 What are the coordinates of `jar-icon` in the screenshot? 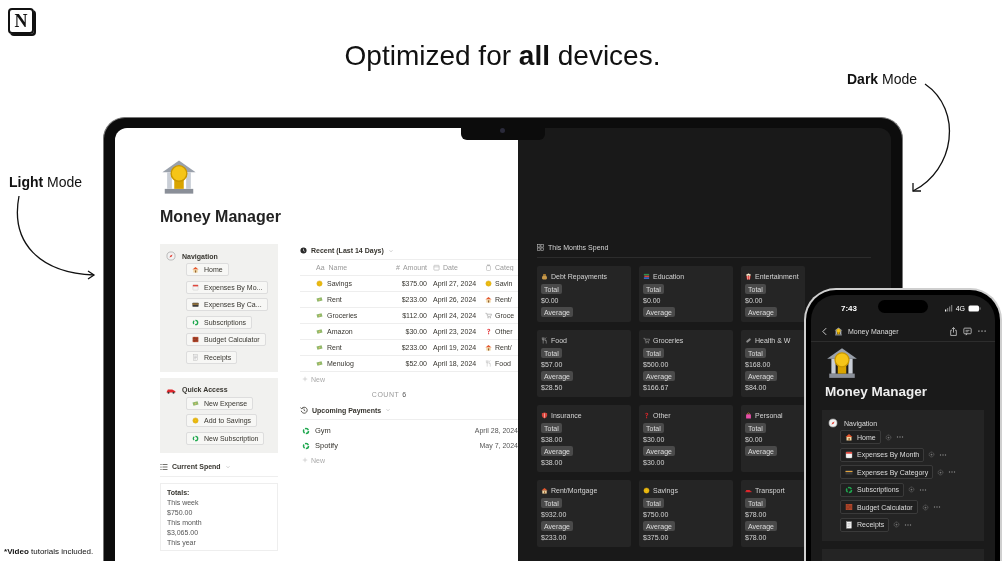 It's located at (488, 267).